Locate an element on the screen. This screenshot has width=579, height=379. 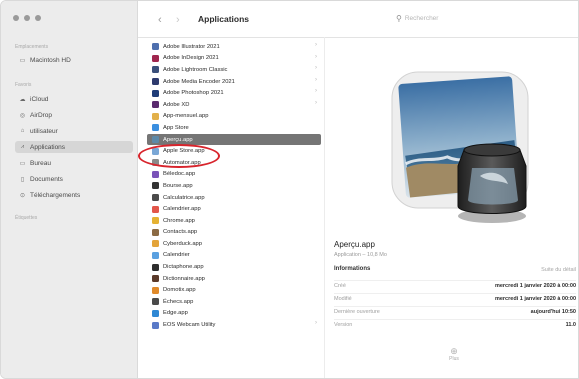
file-name: Adobe Illustrator 2021 is located at coordinates (191, 46).